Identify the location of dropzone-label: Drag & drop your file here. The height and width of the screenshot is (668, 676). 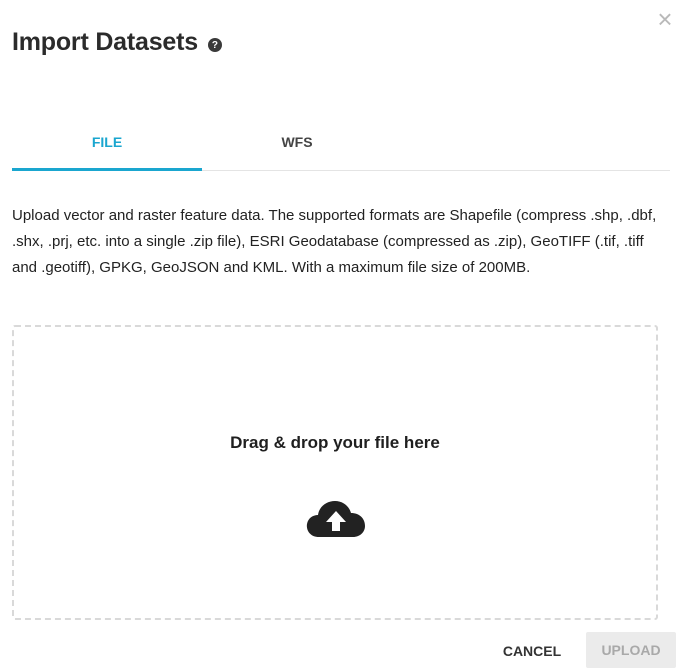
(335, 442).